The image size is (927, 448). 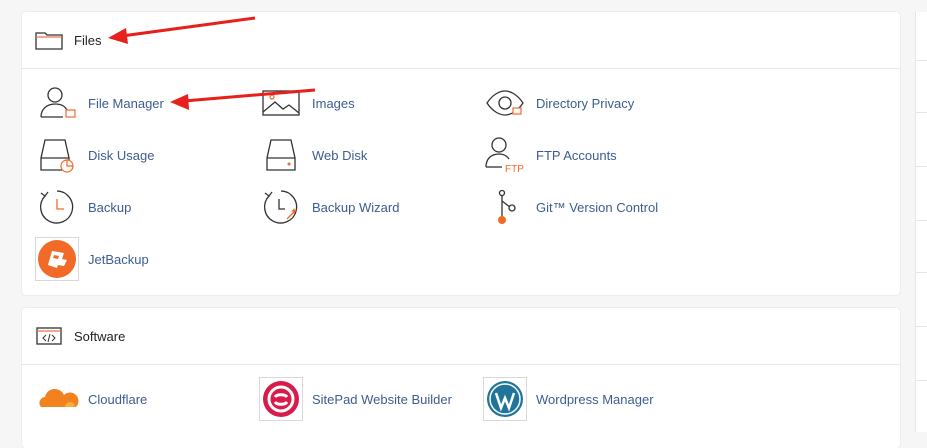 What do you see at coordinates (49, 336) in the screenshot?
I see `code-window-icon` at bounding box center [49, 336].